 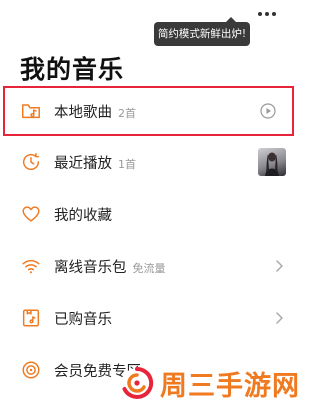 I want to click on watermark-text: 周三手游网, so click(x=230, y=386).